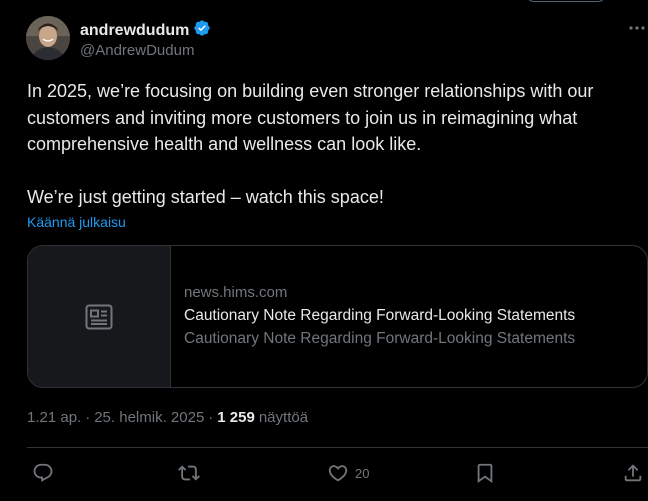  I want to click on follow-button-edge, so click(566, 1).